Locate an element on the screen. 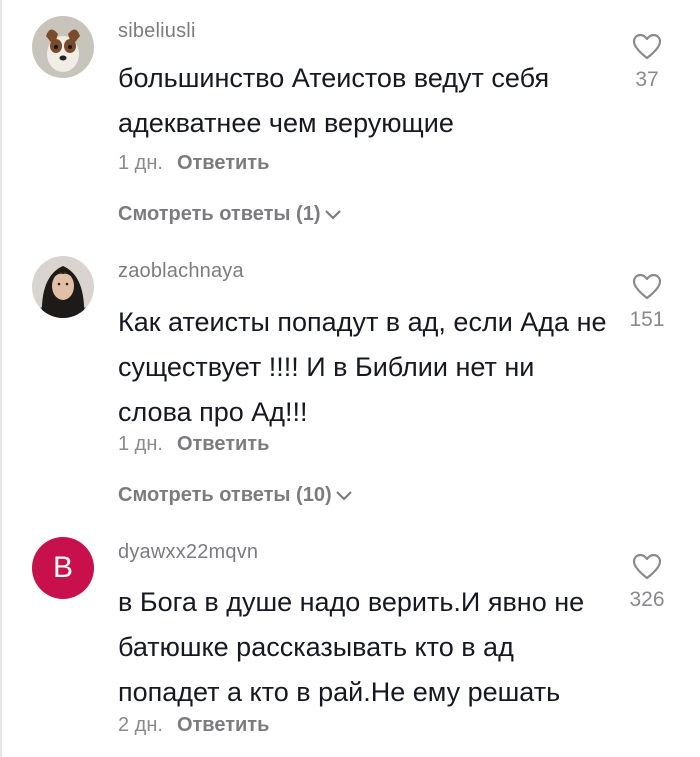 The width and height of the screenshot is (700, 757). like-count: 326 is located at coordinates (647, 599).